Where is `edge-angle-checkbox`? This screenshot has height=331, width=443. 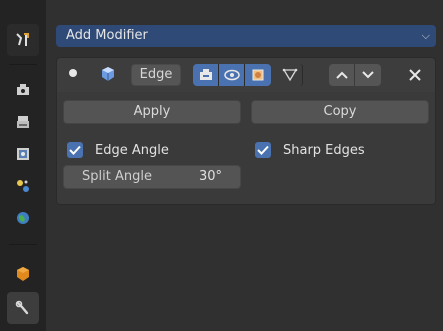
edge-angle-checkbox is located at coordinates (75, 150).